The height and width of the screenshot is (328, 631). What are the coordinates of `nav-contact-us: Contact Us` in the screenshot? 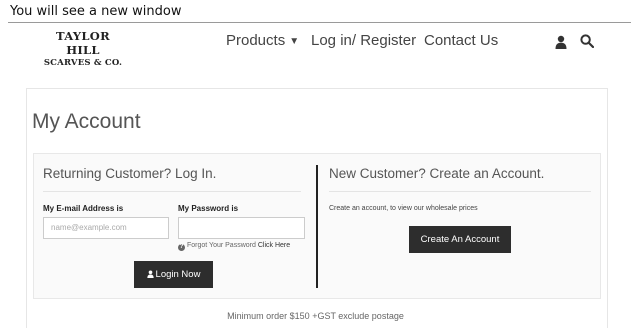 It's located at (461, 40).